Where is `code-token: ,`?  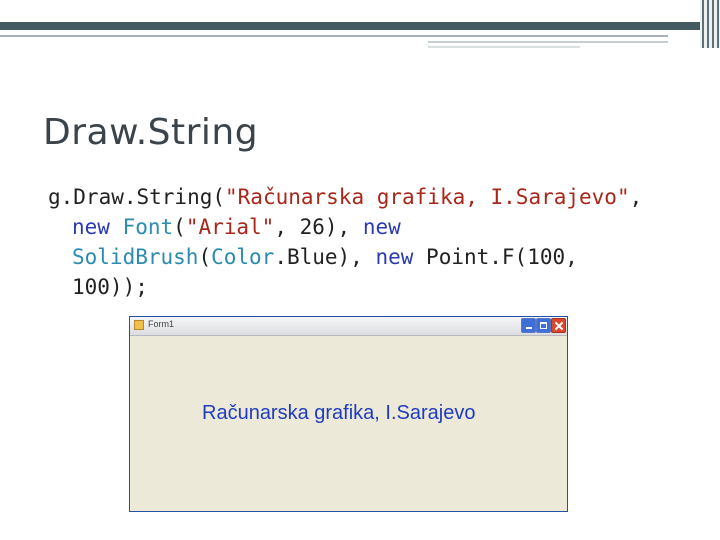
code-token: , is located at coordinates (636, 197).